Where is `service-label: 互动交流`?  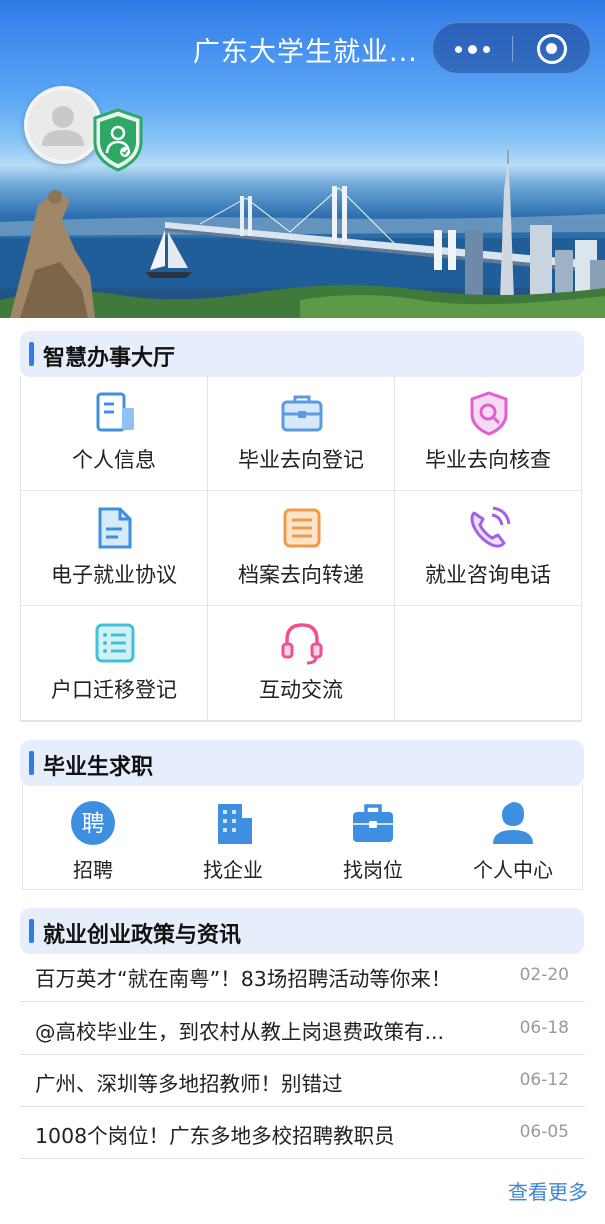
service-label: 互动交流 is located at coordinates (301, 690).